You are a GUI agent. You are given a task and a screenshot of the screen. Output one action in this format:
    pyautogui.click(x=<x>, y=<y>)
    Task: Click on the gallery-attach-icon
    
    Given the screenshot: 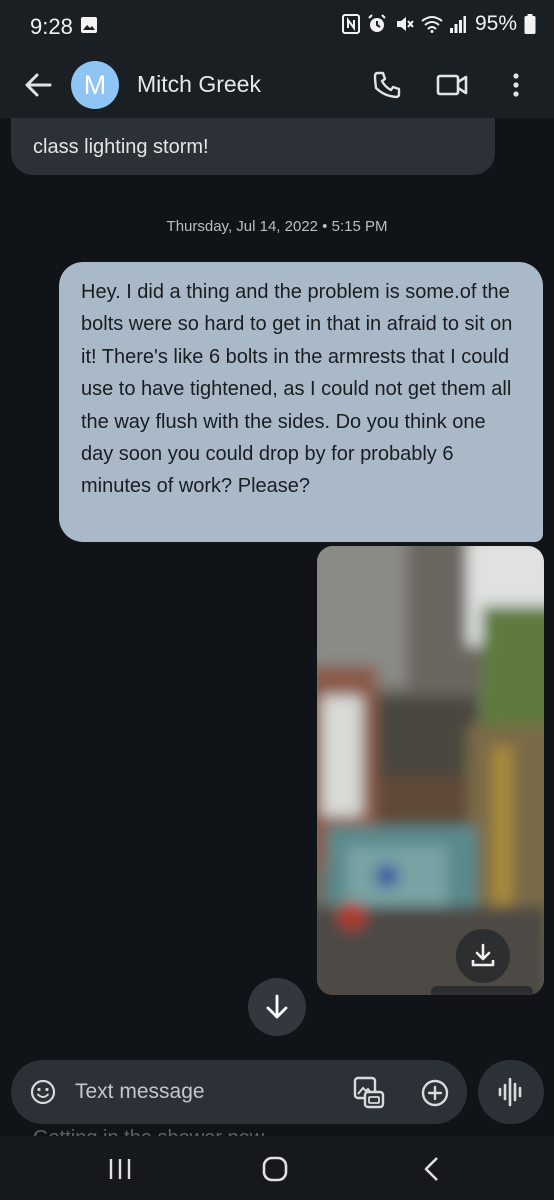 What is the action you would take?
    pyautogui.click(x=369, y=1093)
    